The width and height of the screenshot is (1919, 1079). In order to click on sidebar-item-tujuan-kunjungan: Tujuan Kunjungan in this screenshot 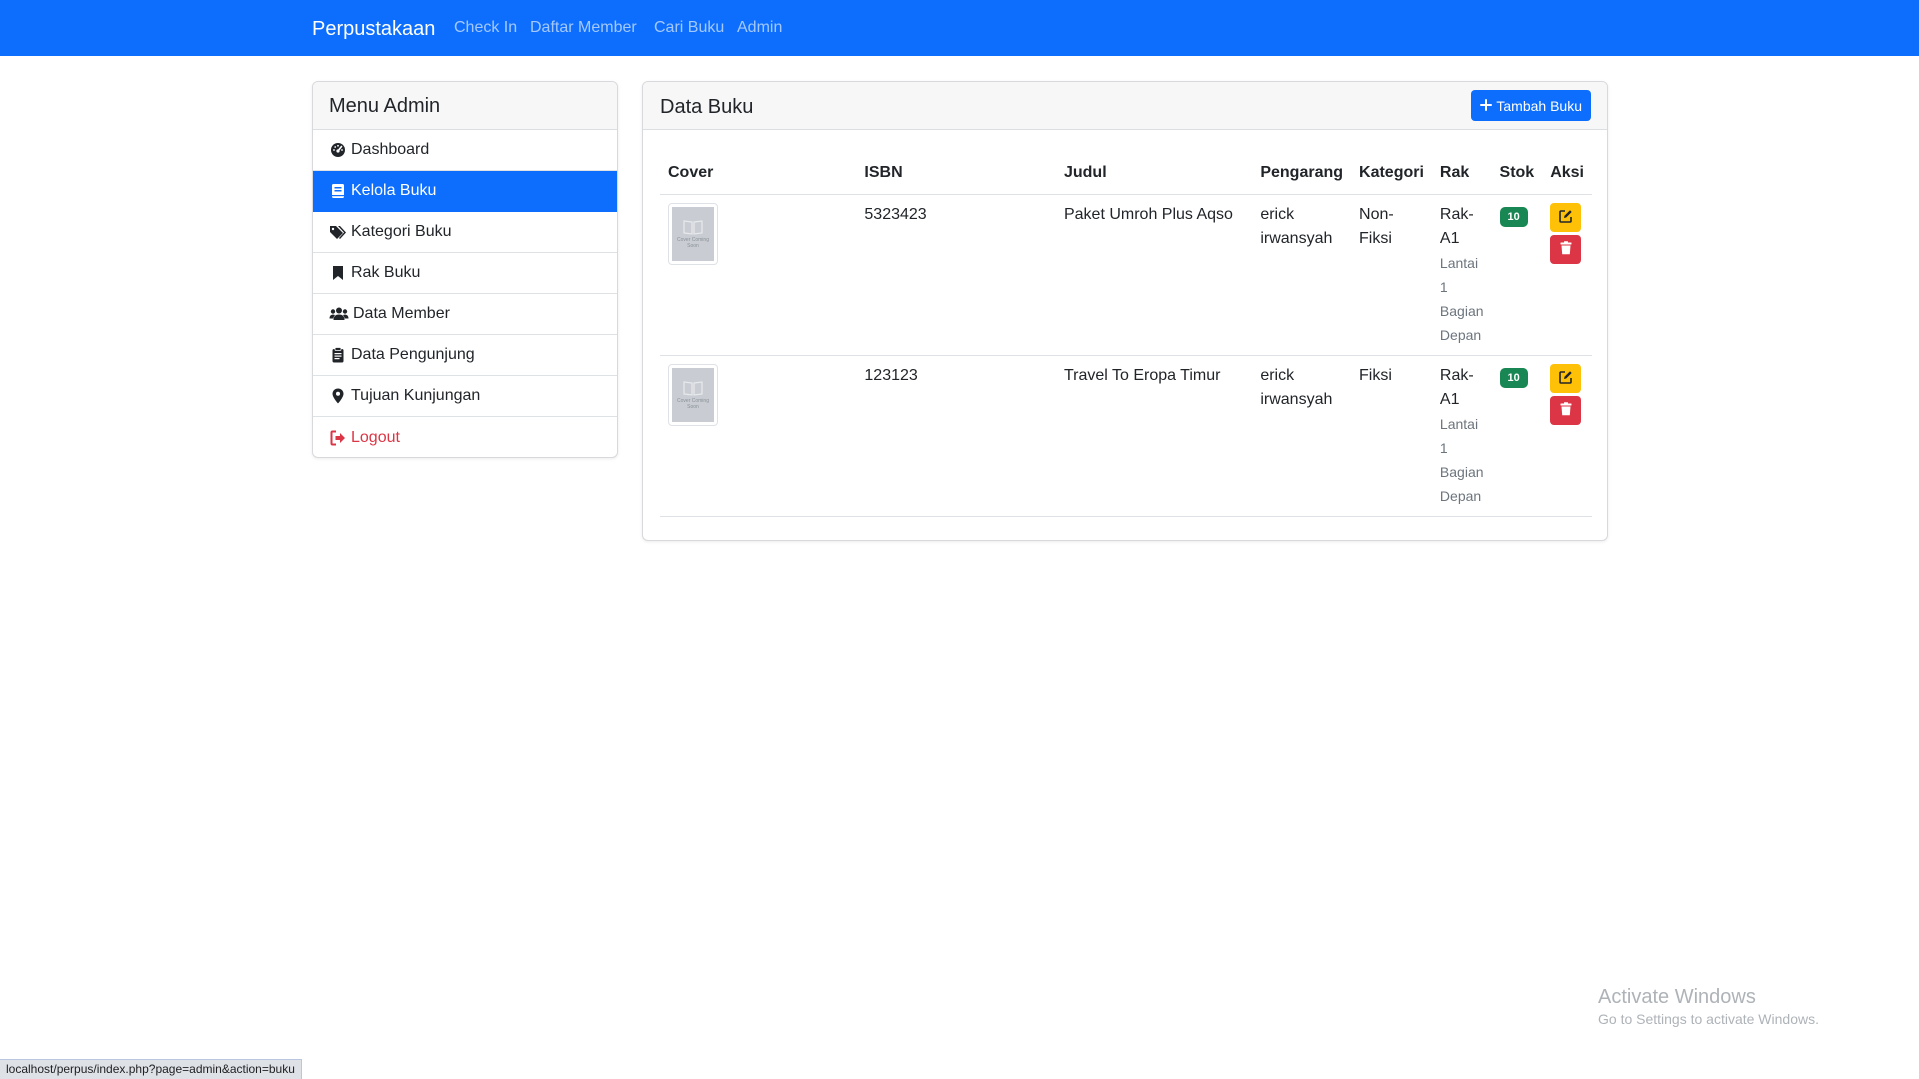, I will do `click(465, 396)`.